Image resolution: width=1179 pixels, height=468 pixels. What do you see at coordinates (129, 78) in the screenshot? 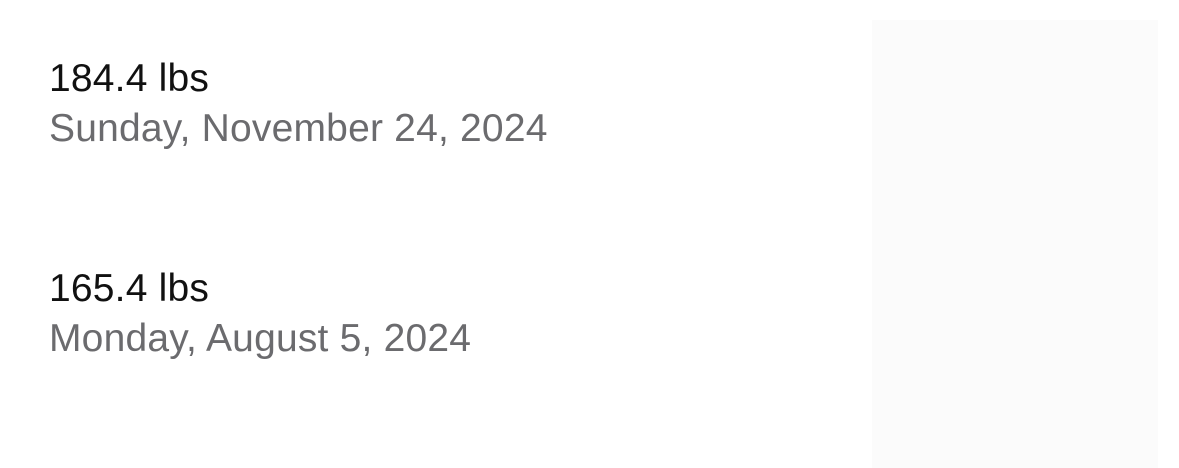
I see `weight-value: 184.4 lbs` at bounding box center [129, 78].